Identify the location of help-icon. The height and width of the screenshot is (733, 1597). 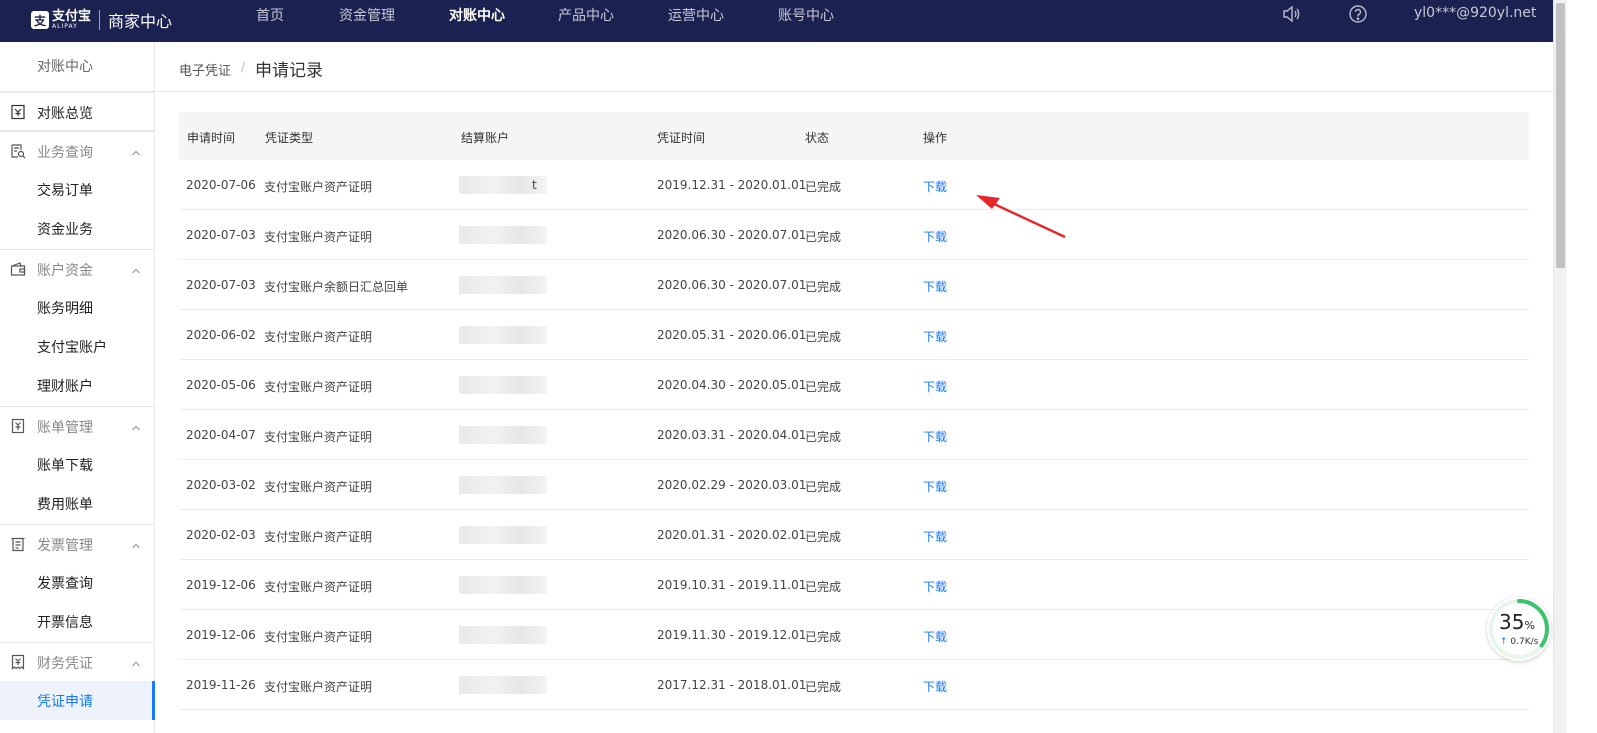
(1358, 14).